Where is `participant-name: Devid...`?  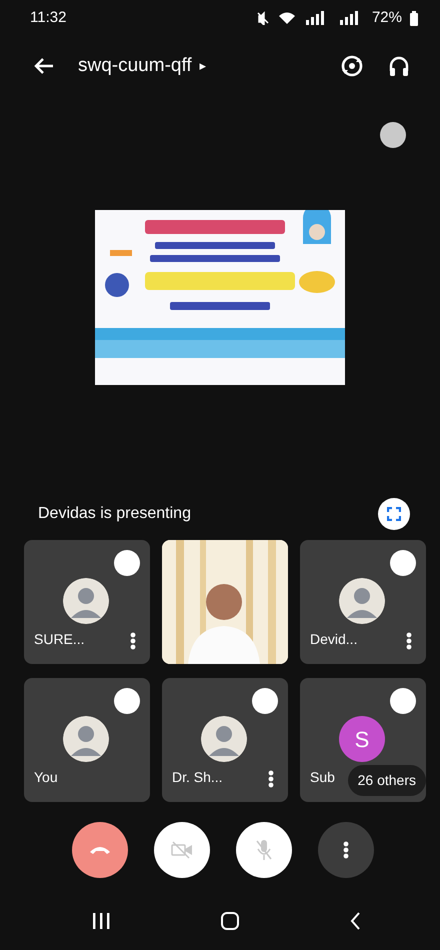 participant-name: Devid... is located at coordinates (334, 639).